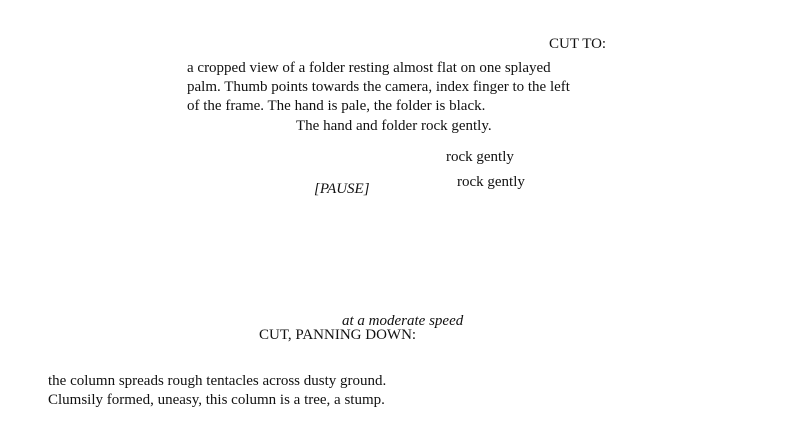  Describe the element at coordinates (342, 189) in the screenshot. I see `pause-direction: [PAUSE]` at that location.